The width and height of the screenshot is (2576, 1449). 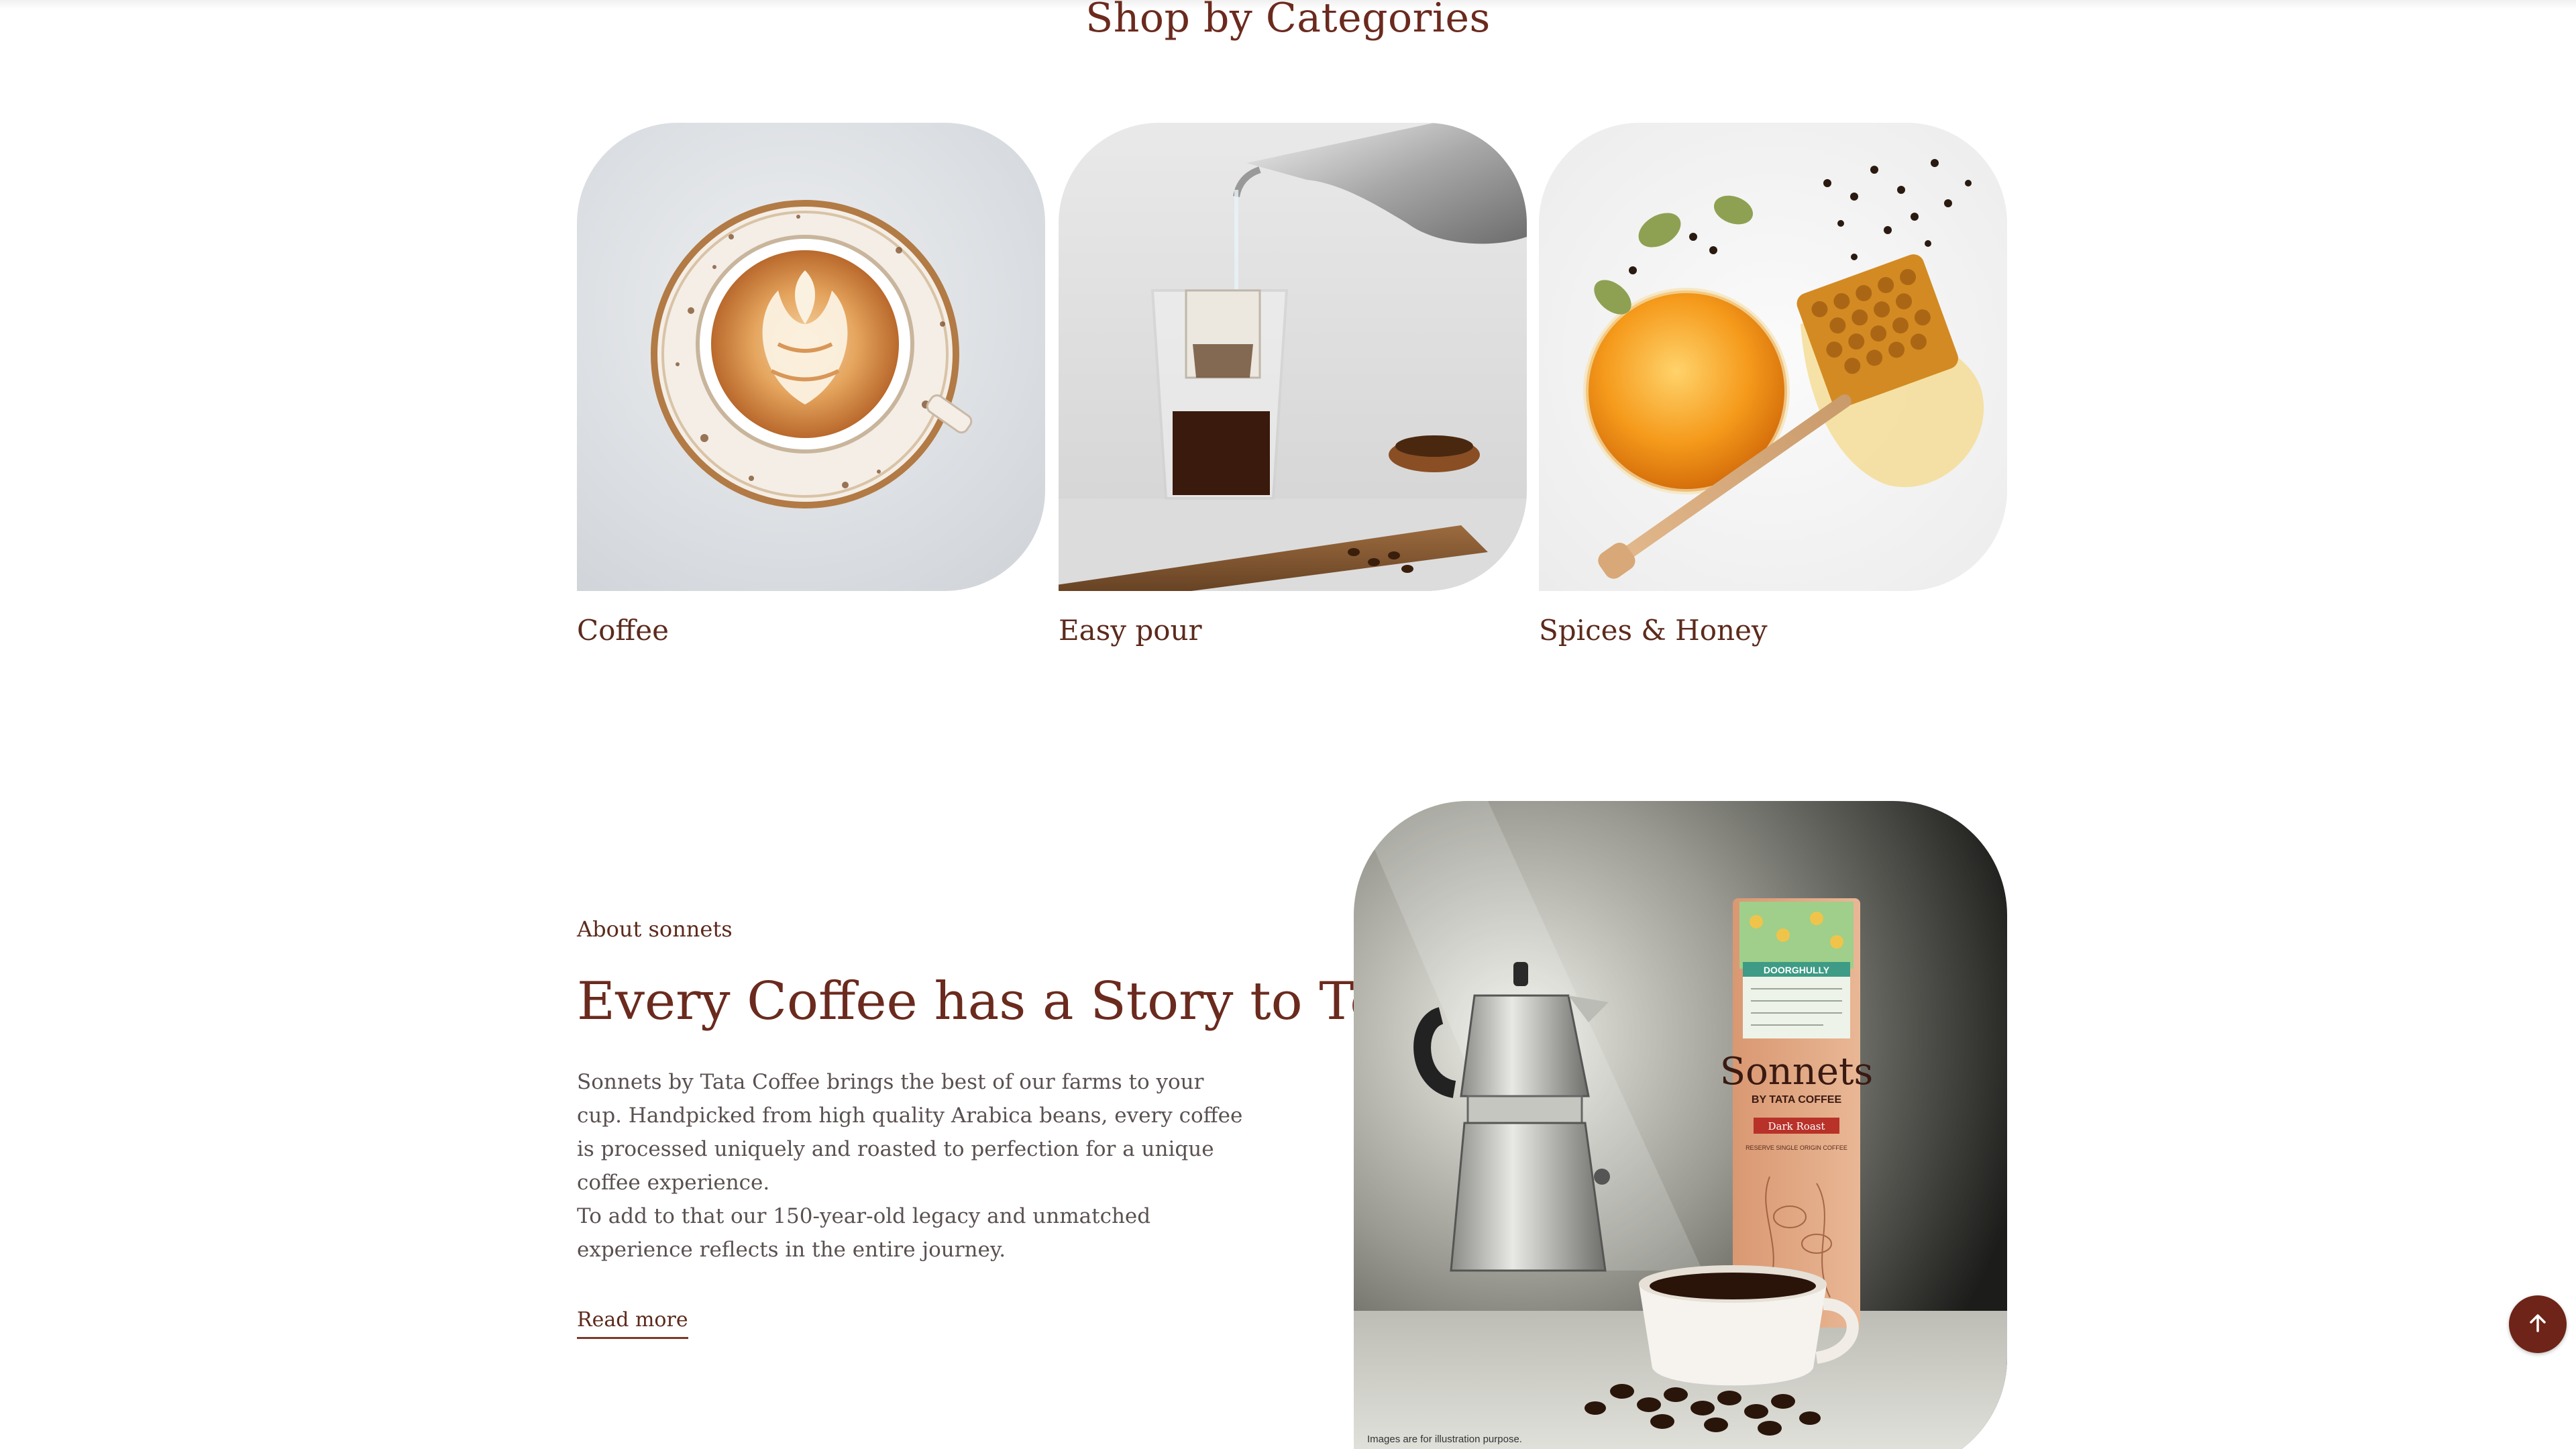 I want to click on back-to-top-button, so click(x=2538, y=1324).